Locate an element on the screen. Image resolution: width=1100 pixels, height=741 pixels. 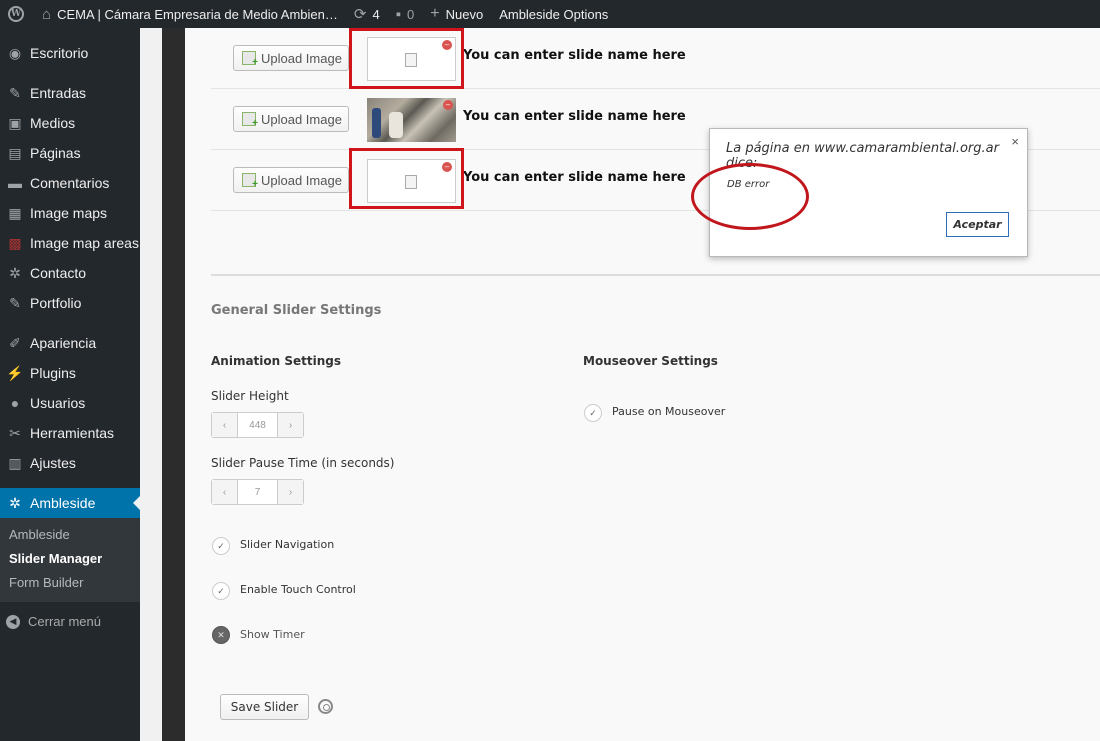
submenu-item-form-builder: Form Builder is located at coordinates (70, 584).